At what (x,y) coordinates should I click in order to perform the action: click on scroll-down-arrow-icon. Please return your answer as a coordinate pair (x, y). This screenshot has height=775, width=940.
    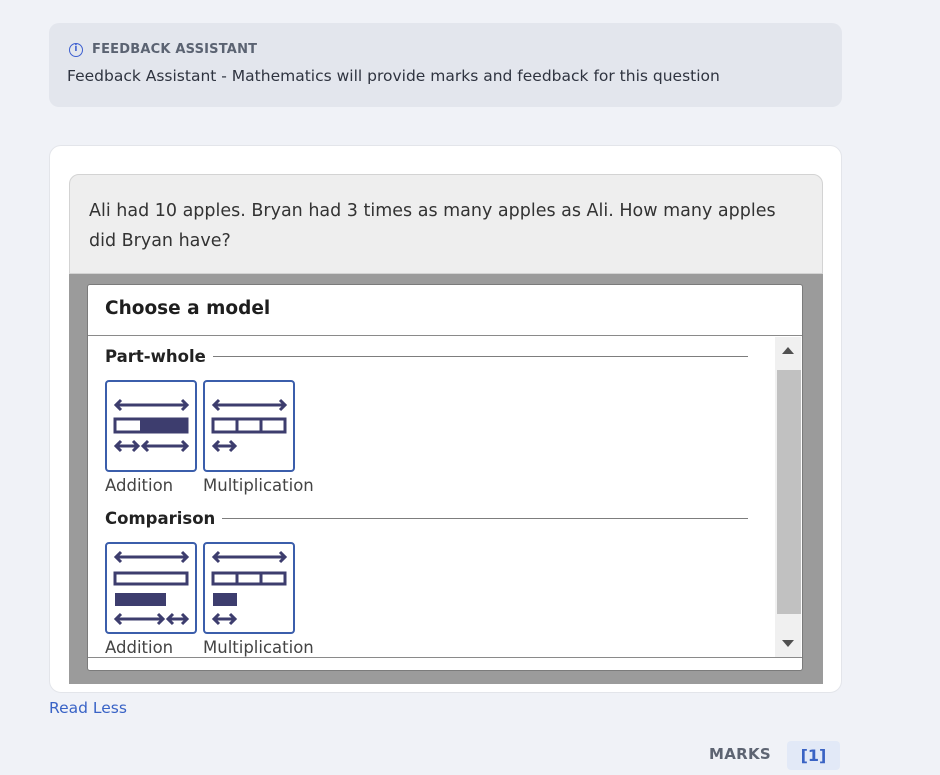
    Looking at the image, I should click on (788, 643).